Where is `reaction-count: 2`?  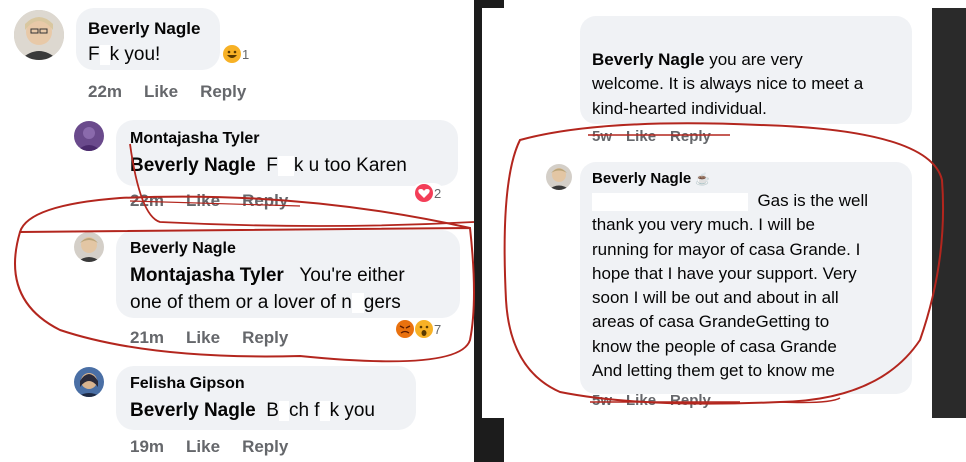 reaction-count: 2 is located at coordinates (438, 193).